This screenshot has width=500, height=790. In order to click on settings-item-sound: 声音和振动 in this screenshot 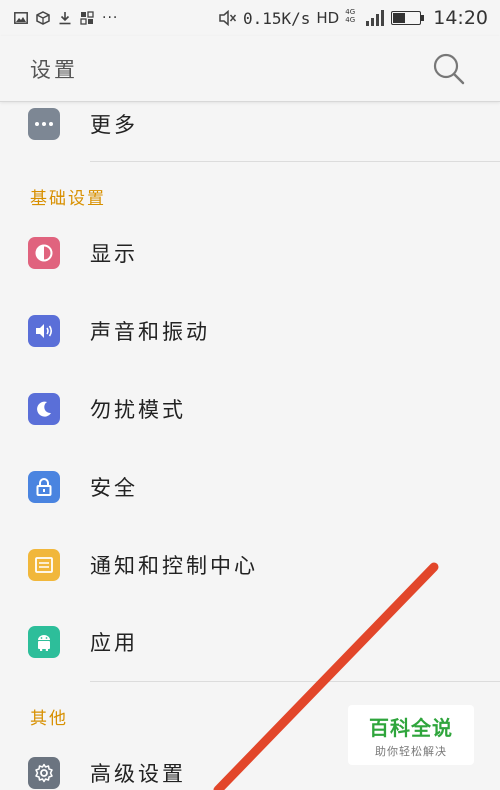, I will do `click(250, 331)`.